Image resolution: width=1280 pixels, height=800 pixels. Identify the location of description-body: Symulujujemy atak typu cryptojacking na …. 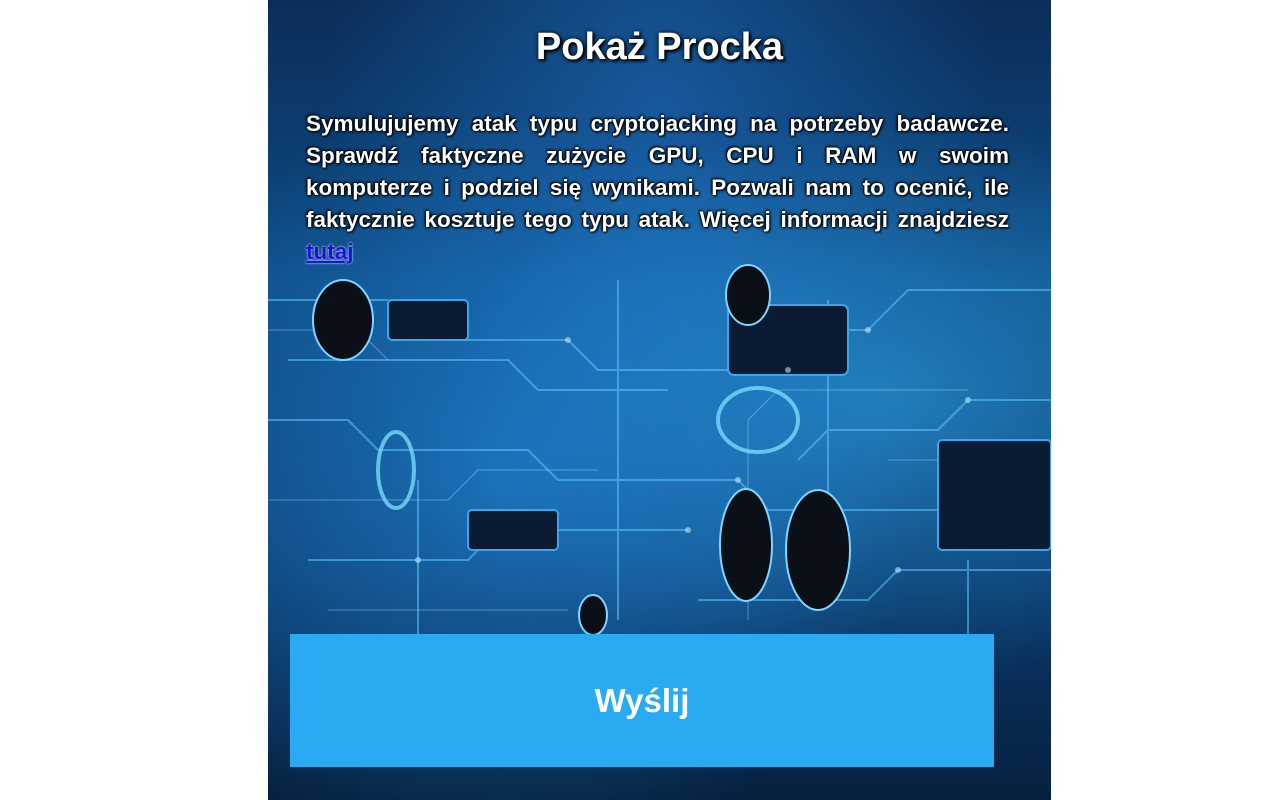
(657, 171).